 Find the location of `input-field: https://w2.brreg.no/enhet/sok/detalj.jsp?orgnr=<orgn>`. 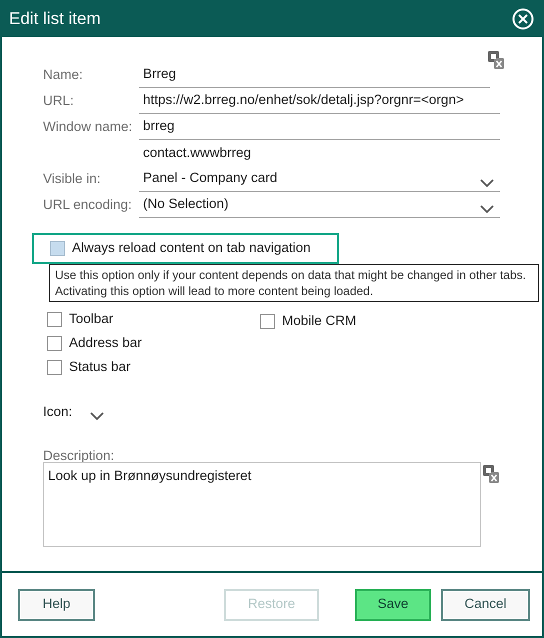

input-field: https://w2.brreg.no/enhet/sok/detalj.jsp?orgnr=<orgn> is located at coordinates (319, 101).